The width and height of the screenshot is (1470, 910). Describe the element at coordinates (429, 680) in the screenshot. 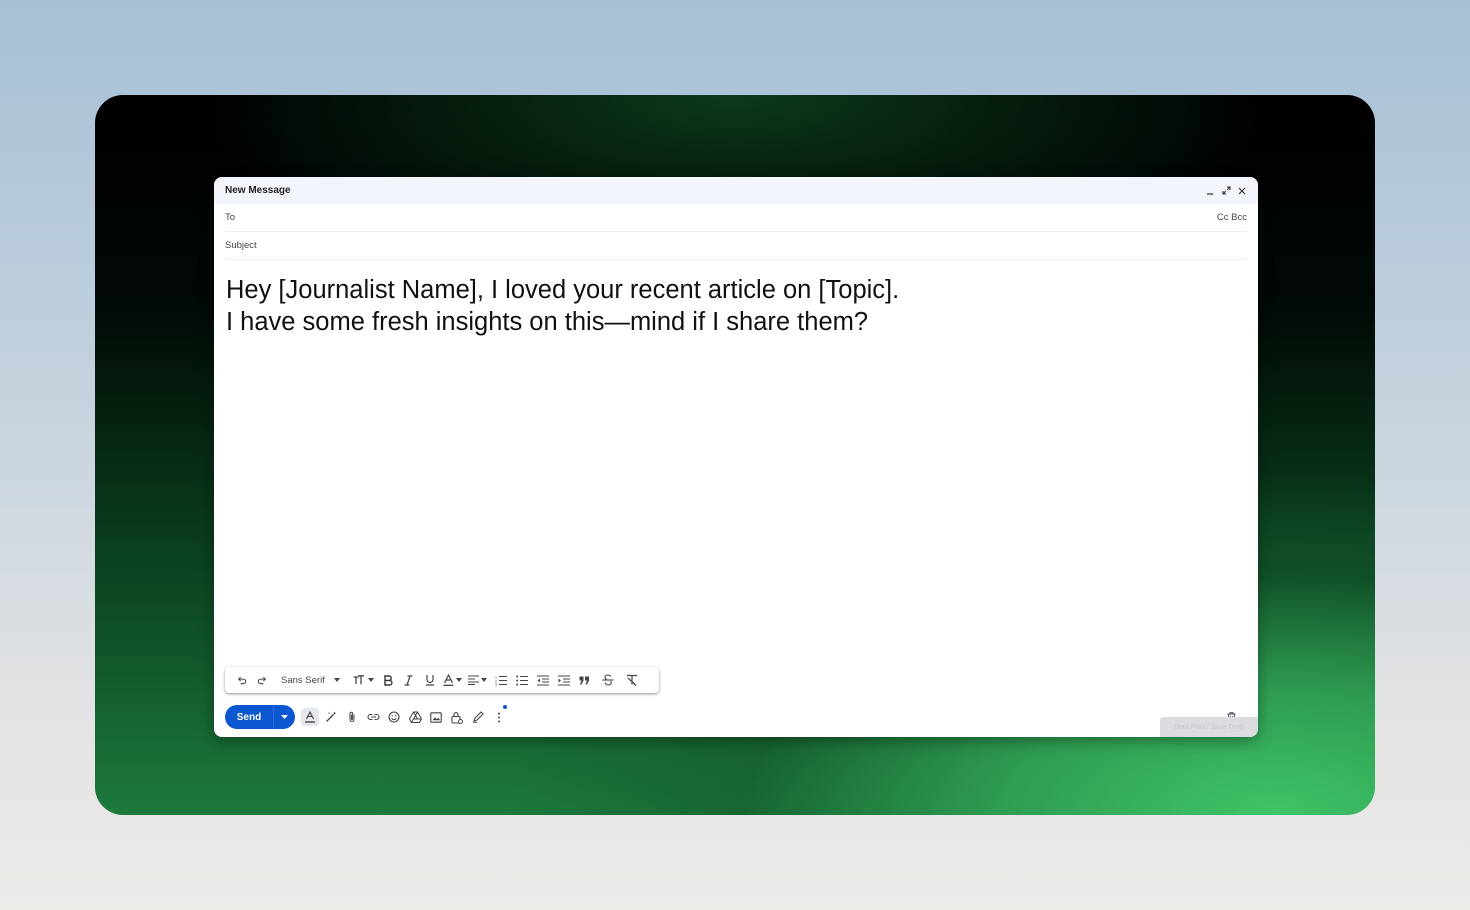

I see `underline-icon` at that location.